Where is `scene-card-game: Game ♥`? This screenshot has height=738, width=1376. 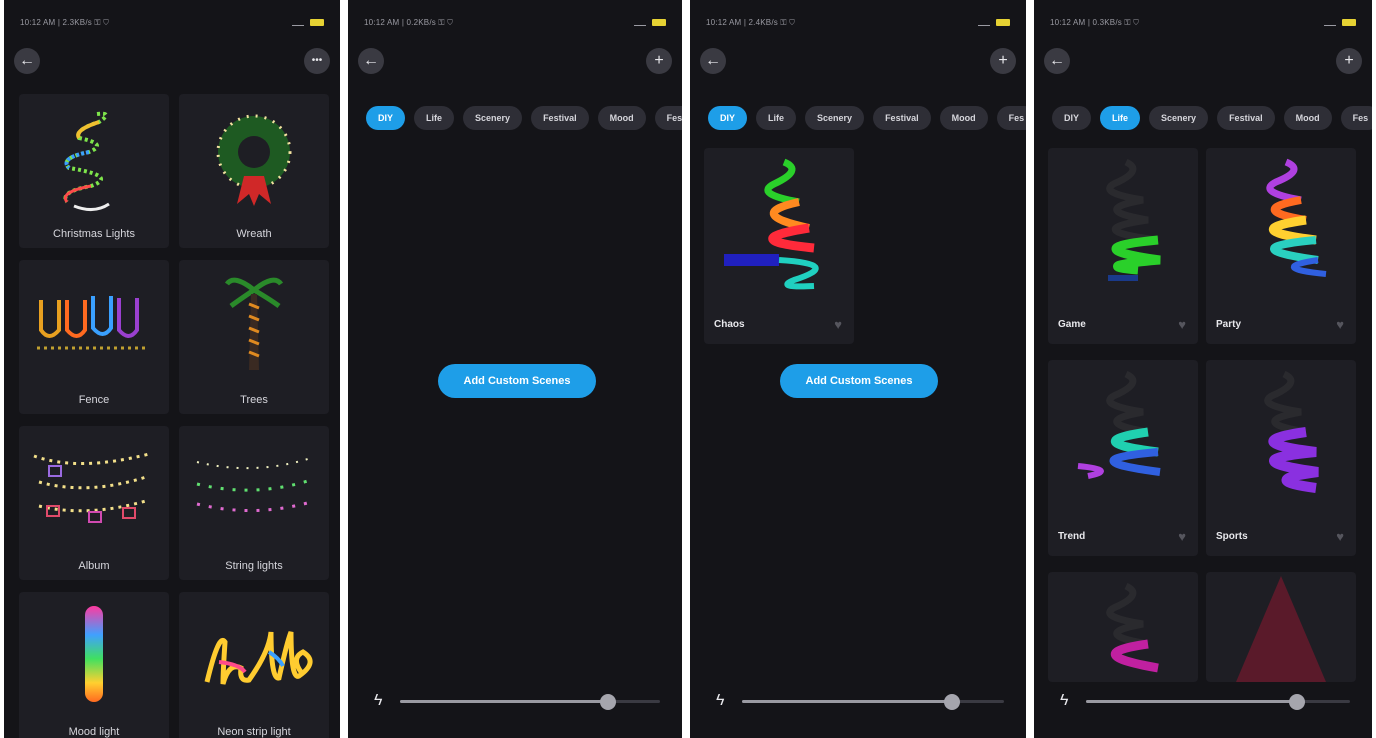 scene-card-game: Game ♥ is located at coordinates (1123, 246).